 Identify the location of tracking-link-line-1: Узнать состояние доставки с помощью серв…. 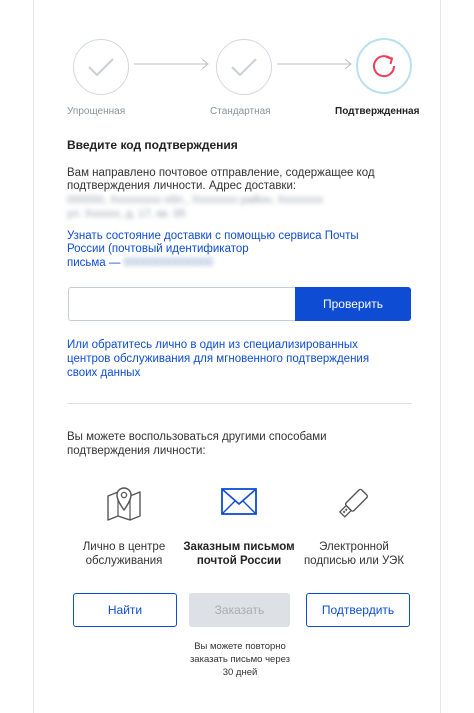
(213, 236).